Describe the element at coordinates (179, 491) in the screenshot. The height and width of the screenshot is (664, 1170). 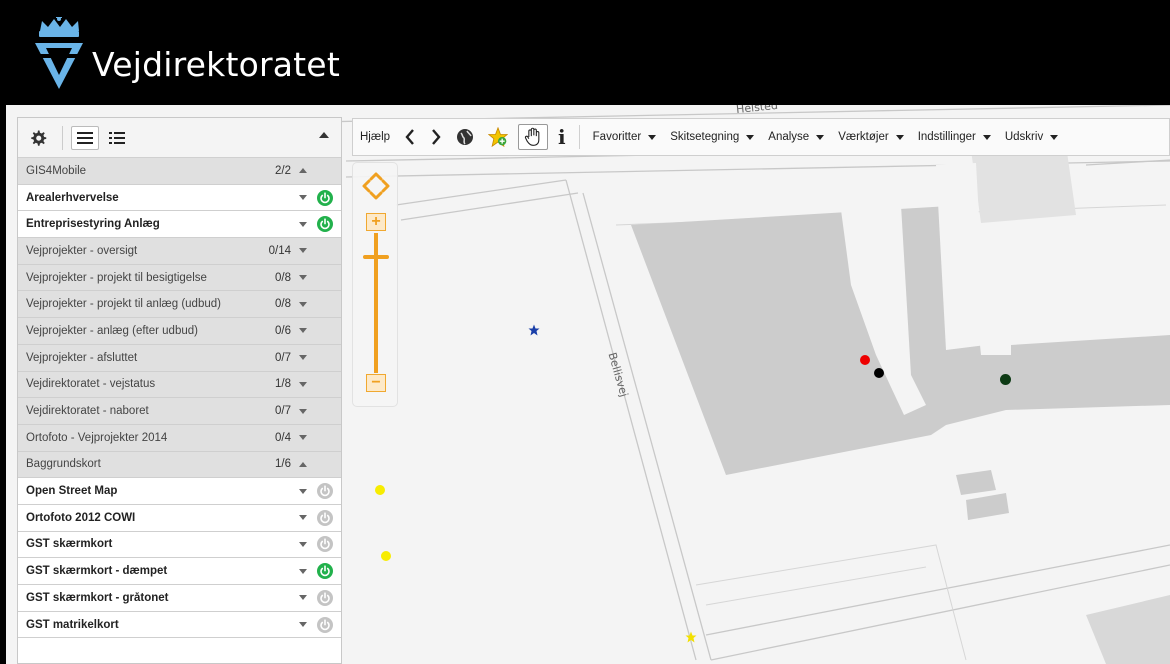
I see `layer-row: Open Street Map` at that location.